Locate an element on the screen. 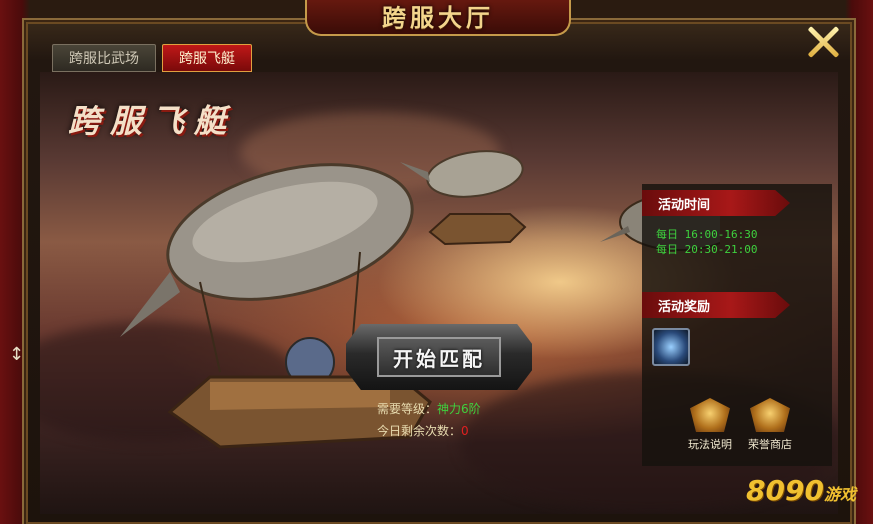  remaining-attempts: 今日剩余次数：0 is located at coordinates (423, 430).